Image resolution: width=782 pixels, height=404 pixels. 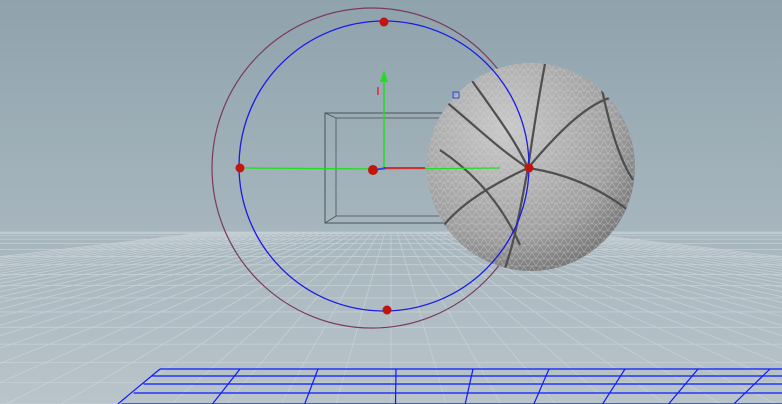 What do you see at coordinates (529, 168) in the screenshot?
I see `rotate-handle-right` at bounding box center [529, 168].